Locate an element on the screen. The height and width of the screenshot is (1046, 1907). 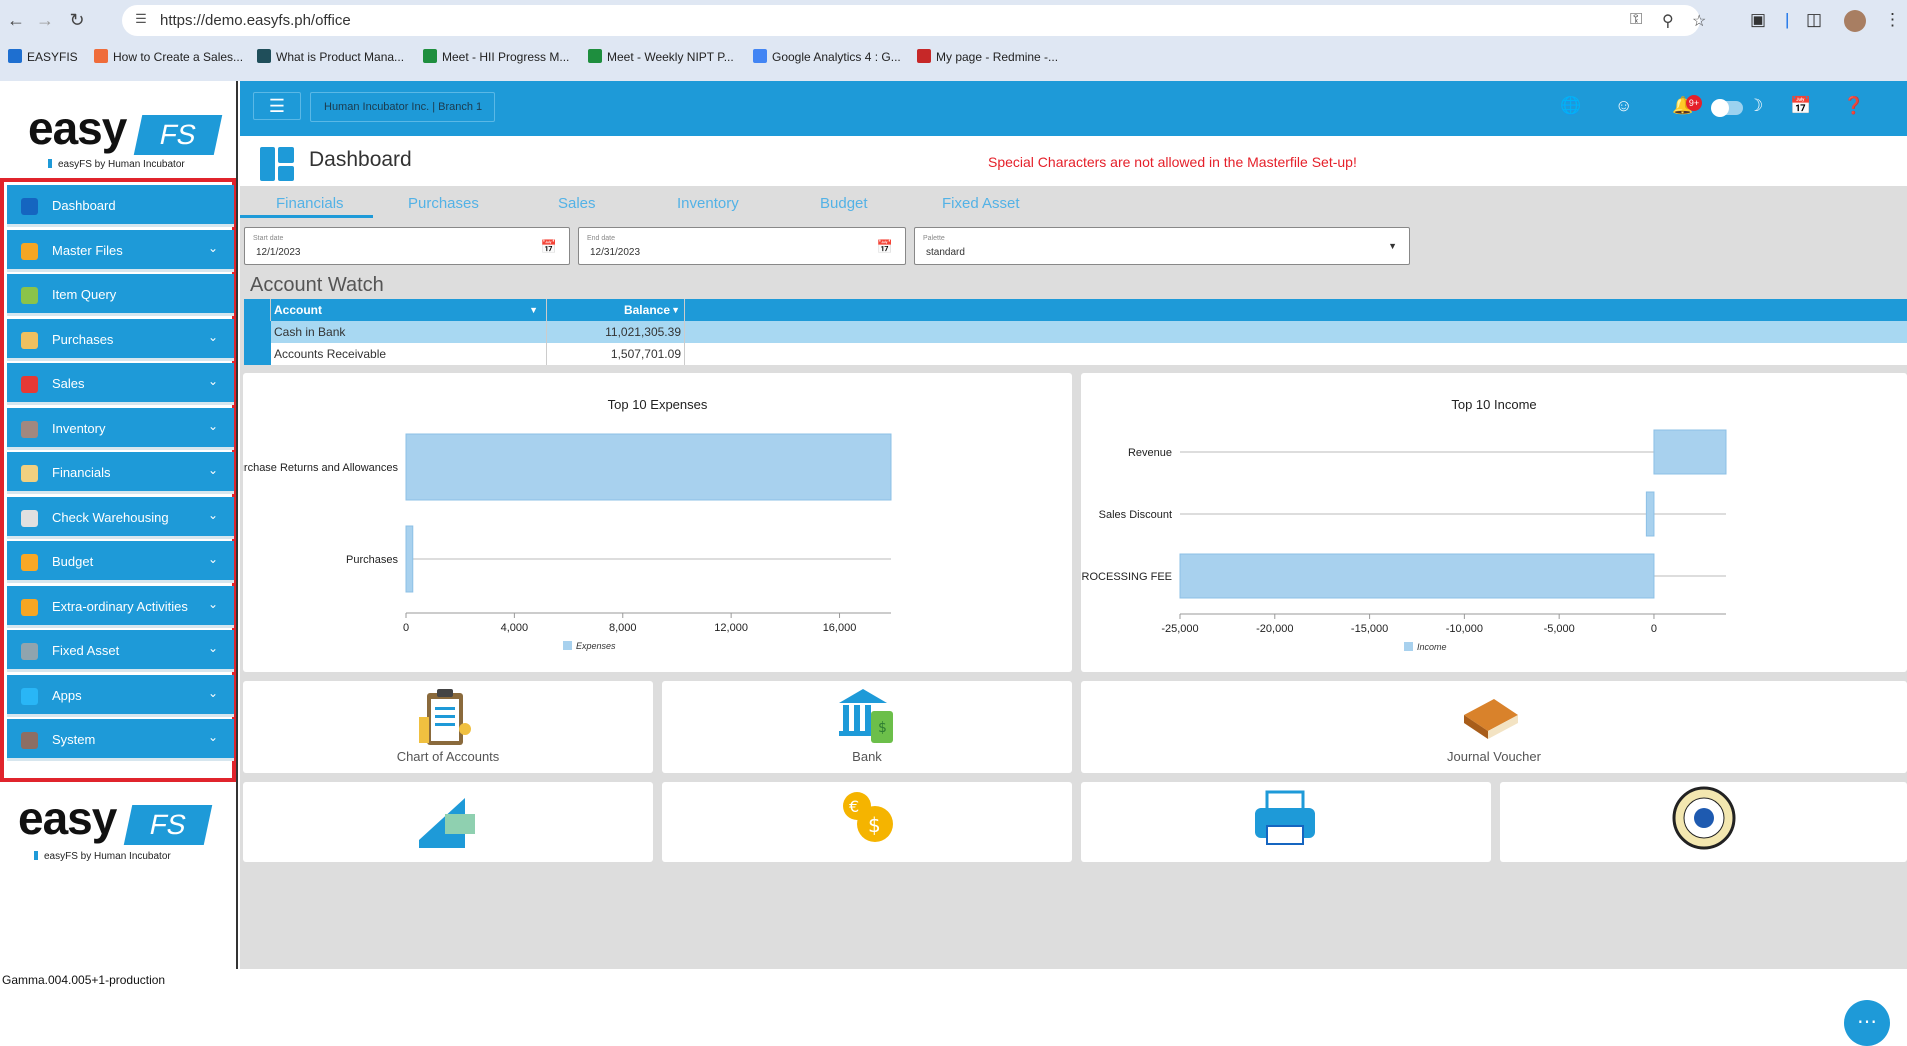
currency-exchange-icon: € $ is located at coordinates (868, 817).